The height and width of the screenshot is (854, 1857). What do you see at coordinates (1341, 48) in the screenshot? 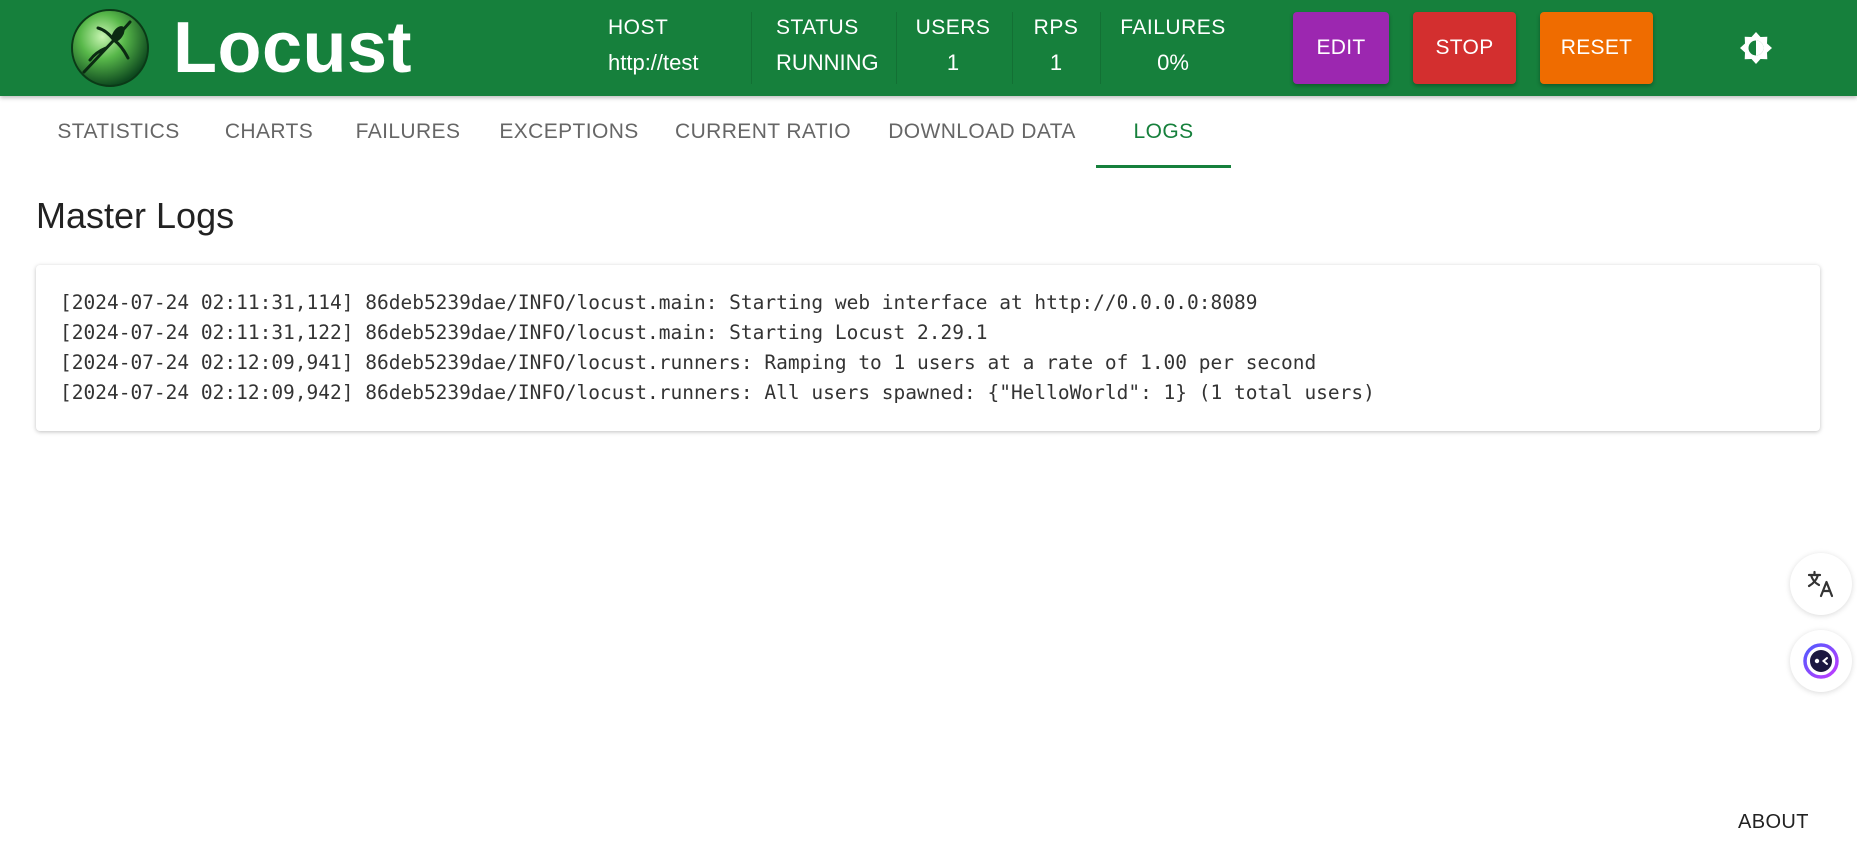
I see `edit-button: EDIT` at bounding box center [1341, 48].